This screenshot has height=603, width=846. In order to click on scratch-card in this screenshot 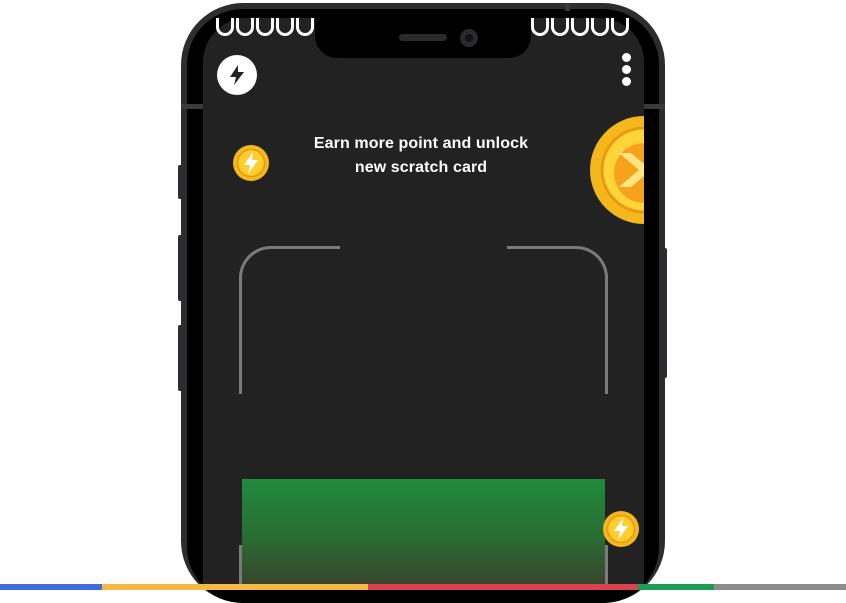, I will do `click(423, 534)`.